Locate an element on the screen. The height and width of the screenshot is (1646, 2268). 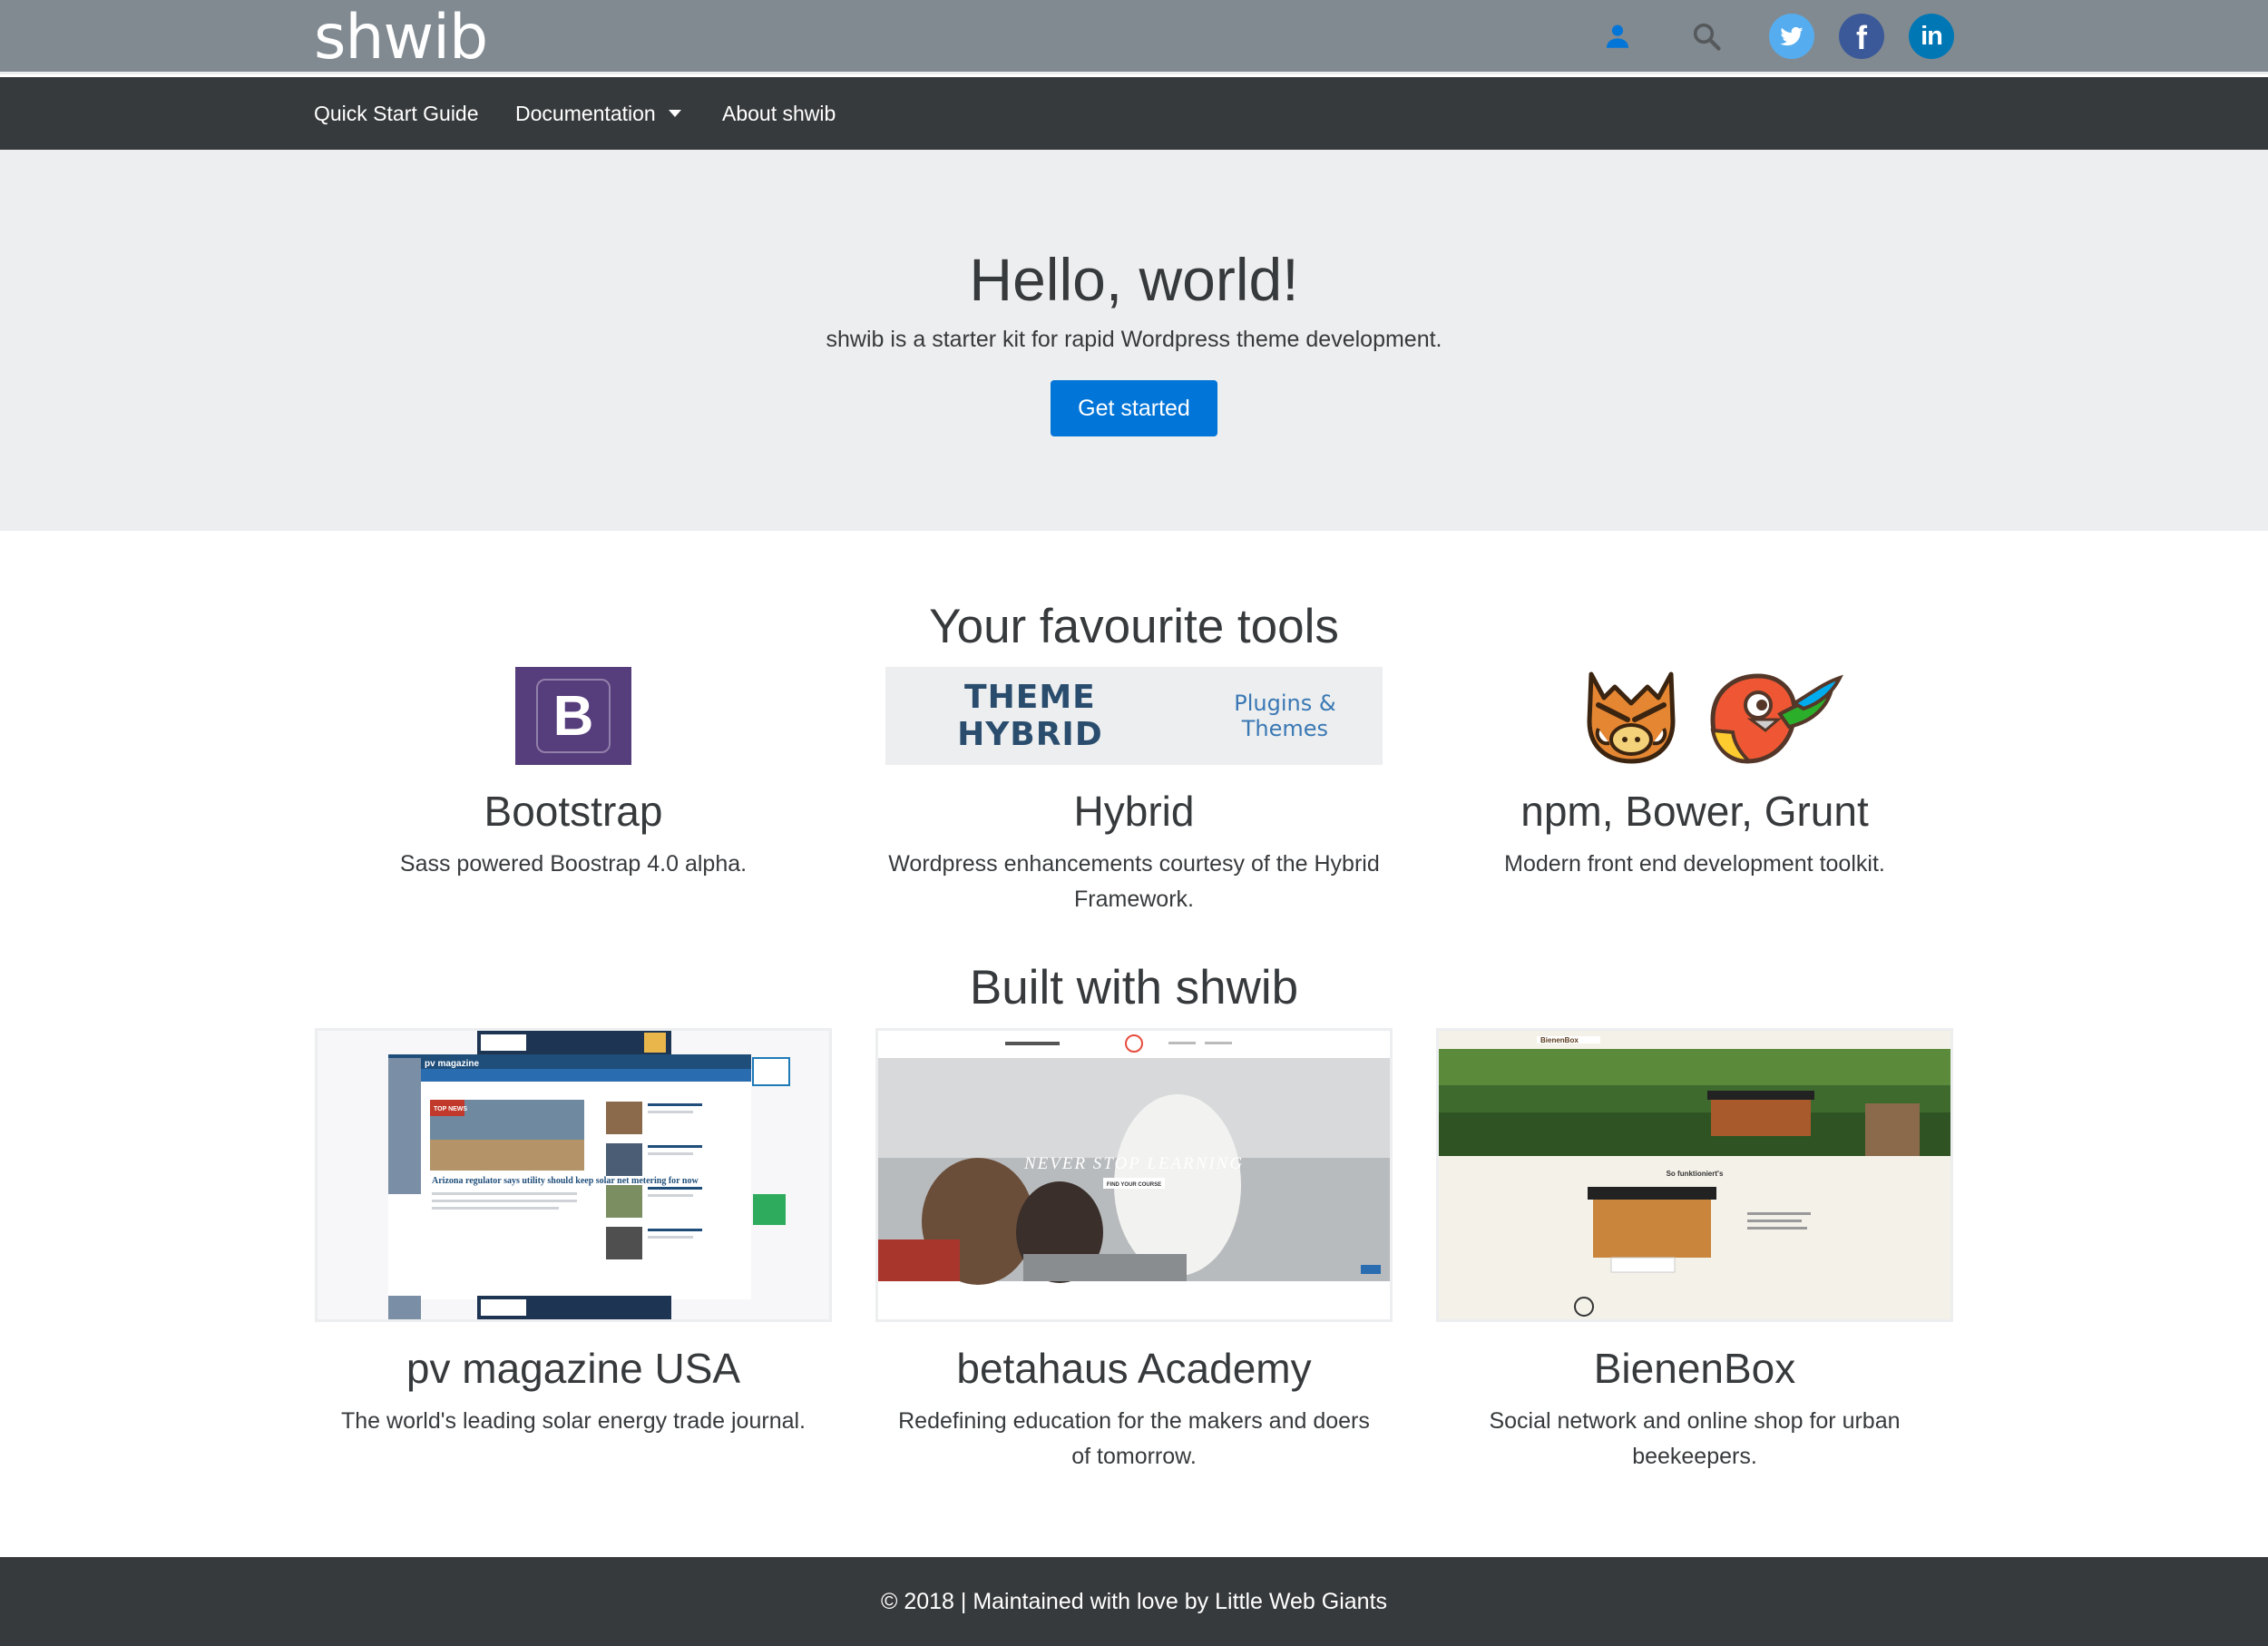
nav-documentation-label: Documentation is located at coordinates (585, 113).